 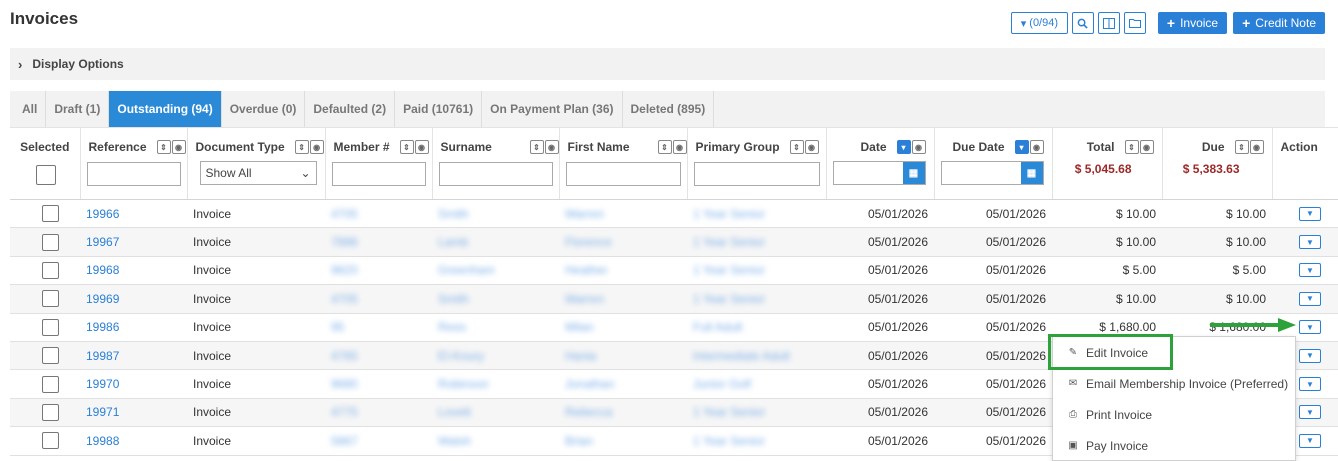 I want to click on document-type-select: Show All ⌄, so click(x=258, y=173).